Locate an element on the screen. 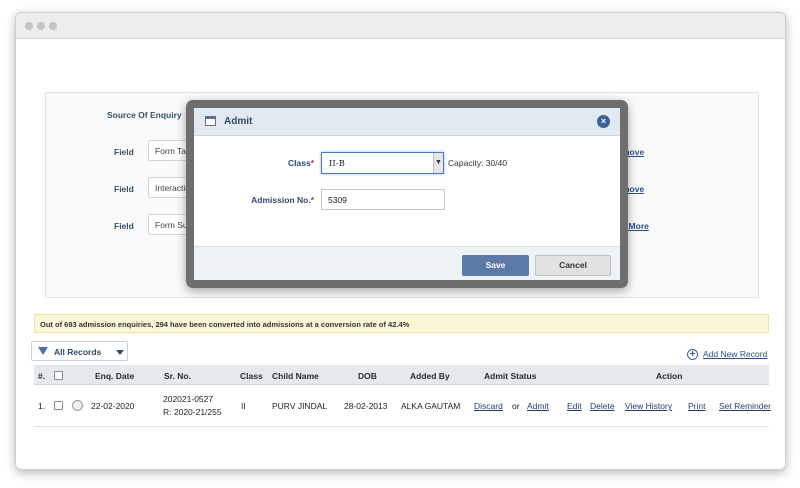 Image resolution: width=800 pixels, height=488 pixels. select-all-checkbox is located at coordinates (58, 375).